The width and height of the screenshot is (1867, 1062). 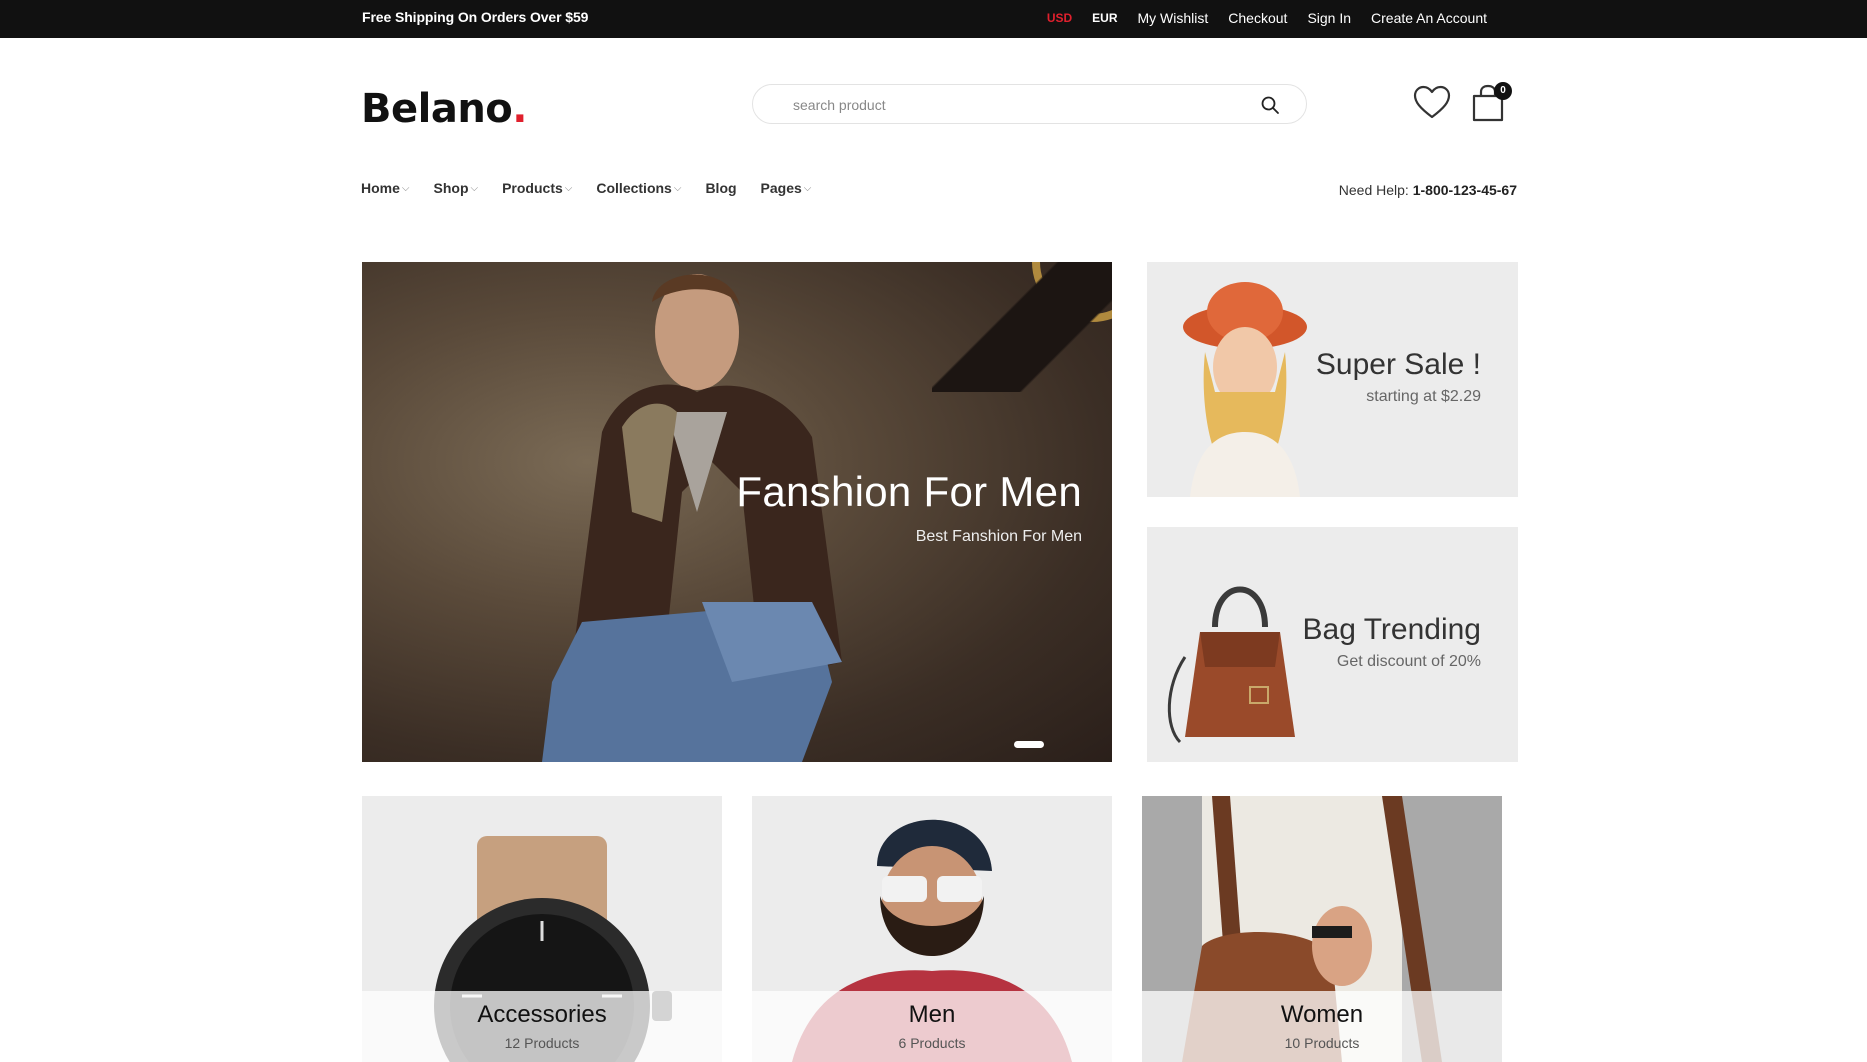 I want to click on logo-text: Belano, so click(x=437, y=109).